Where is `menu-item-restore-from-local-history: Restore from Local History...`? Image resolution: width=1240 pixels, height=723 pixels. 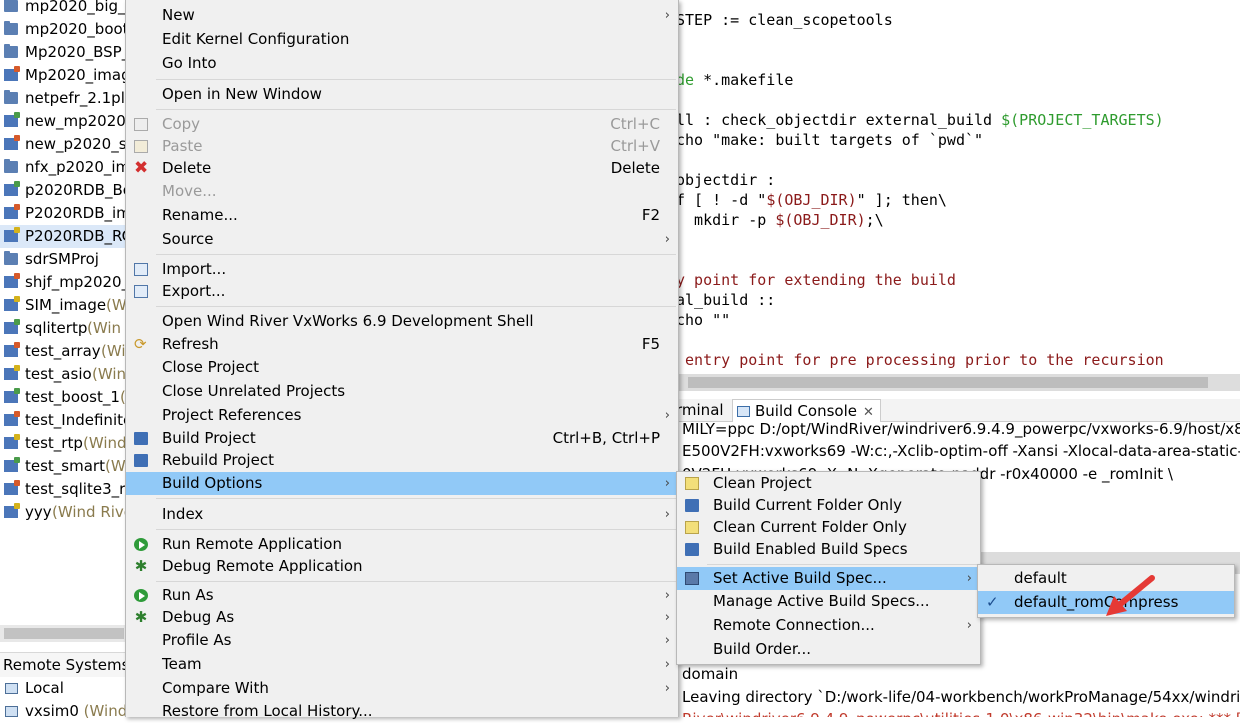
menu-item-restore-from-local-history: Restore from Local History... is located at coordinates (402, 711).